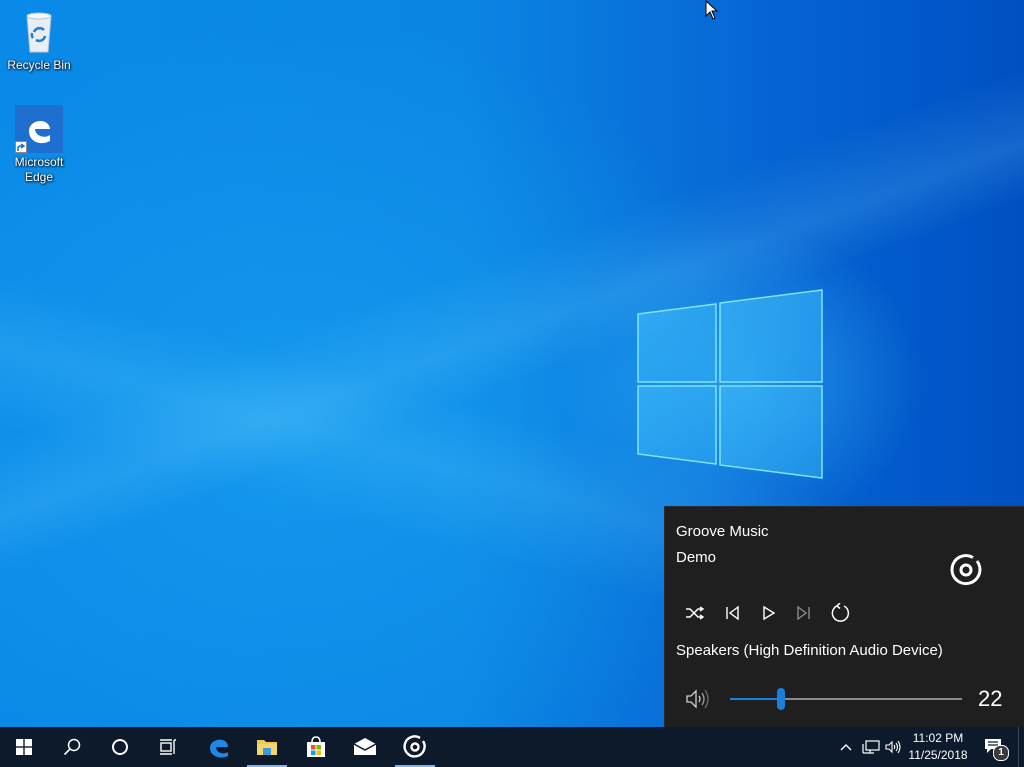 Image resolution: width=1024 pixels, height=767 pixels. I want to click on search-icon, so click(72, 747).